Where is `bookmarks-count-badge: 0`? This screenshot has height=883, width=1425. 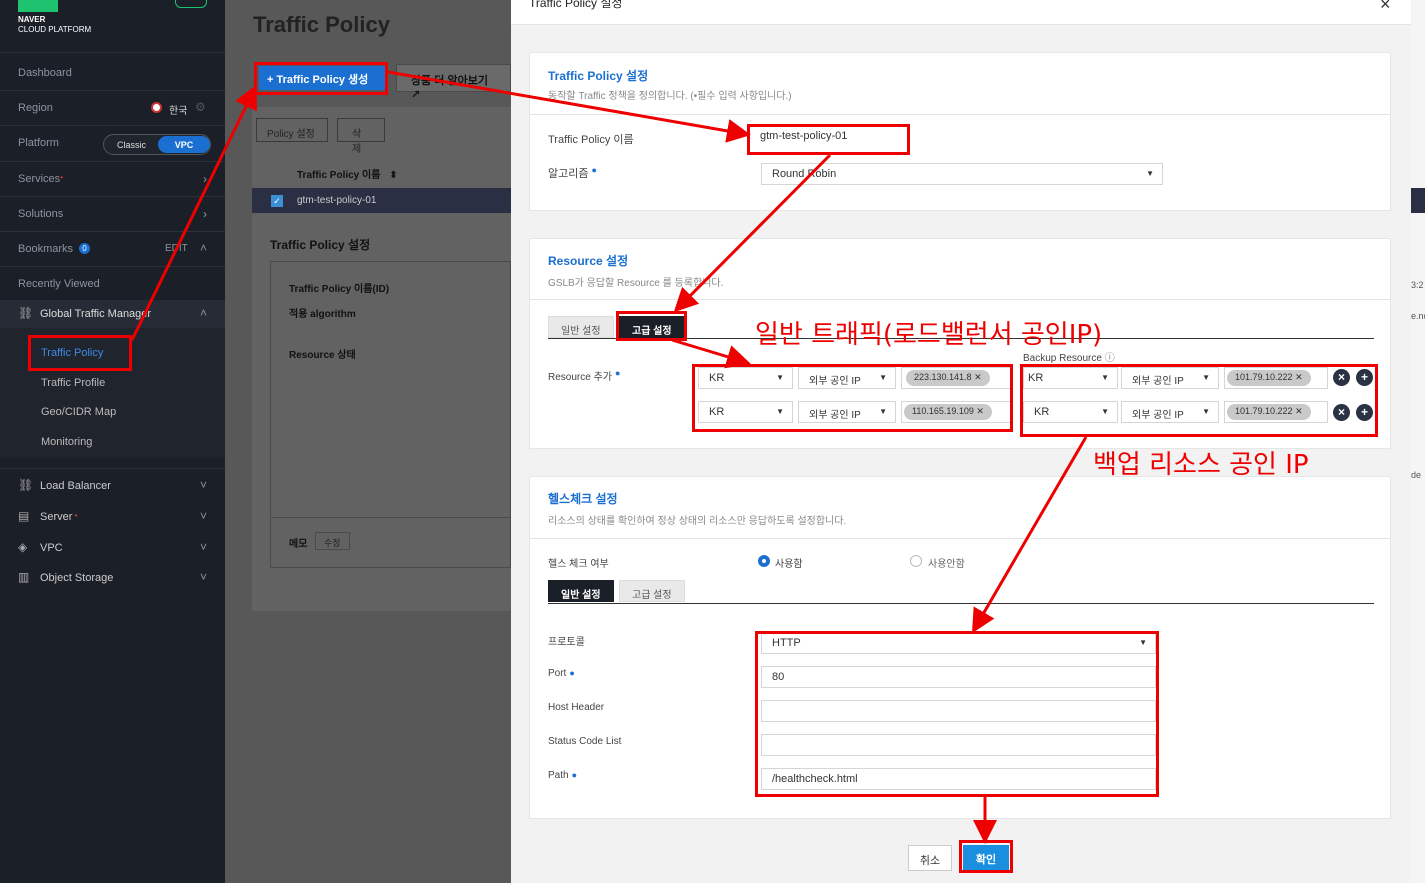
bookmarks-count-badge: 0 is located at coordinates (84, 248).